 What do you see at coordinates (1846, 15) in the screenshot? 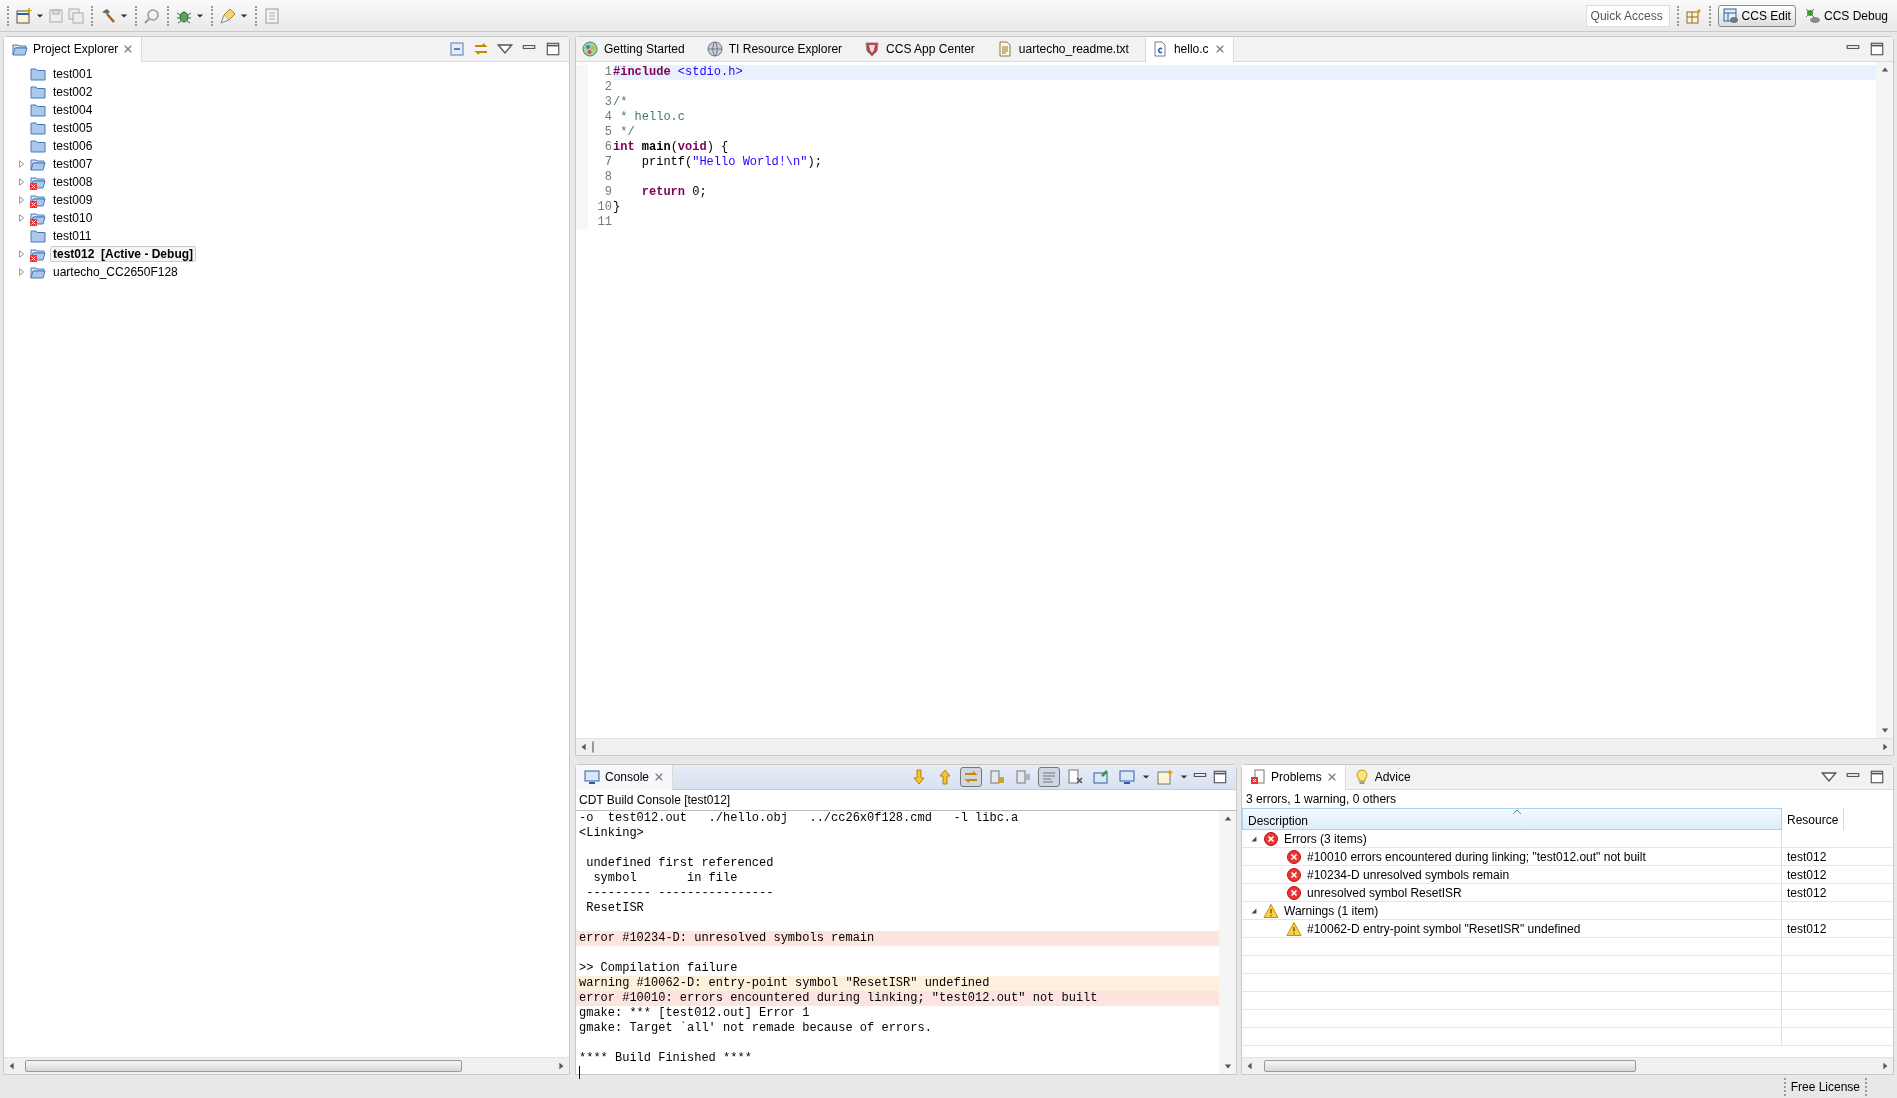
I see `perspective-button: CCS Debug` at bounding box center [1846, 15].